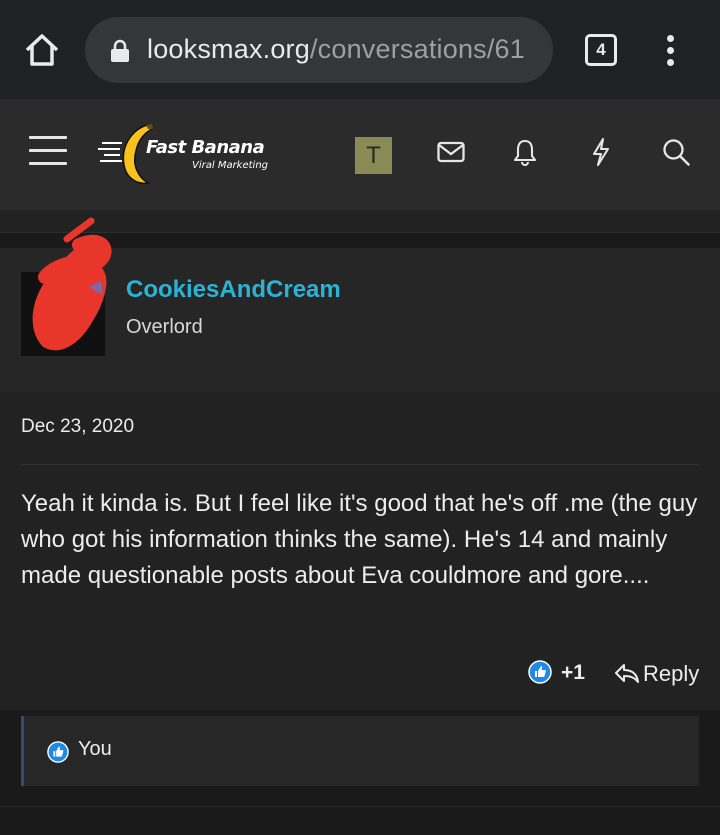 The height and width of the screenshot is (835, 720). What do you see at coordinates (336, 49) in the screenshot?
I see `url-text: looksmax.org/conversations/61` at bounding box center [336, 49].